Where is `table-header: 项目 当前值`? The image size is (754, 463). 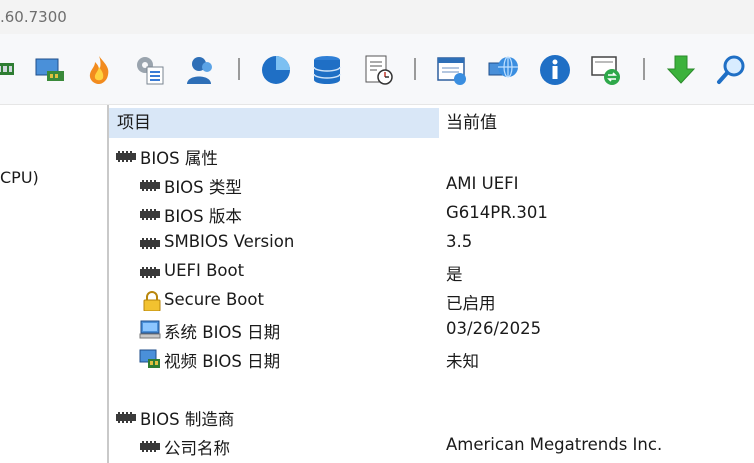
table-header: 项目 当前值 is located at coordinates (431, 123).